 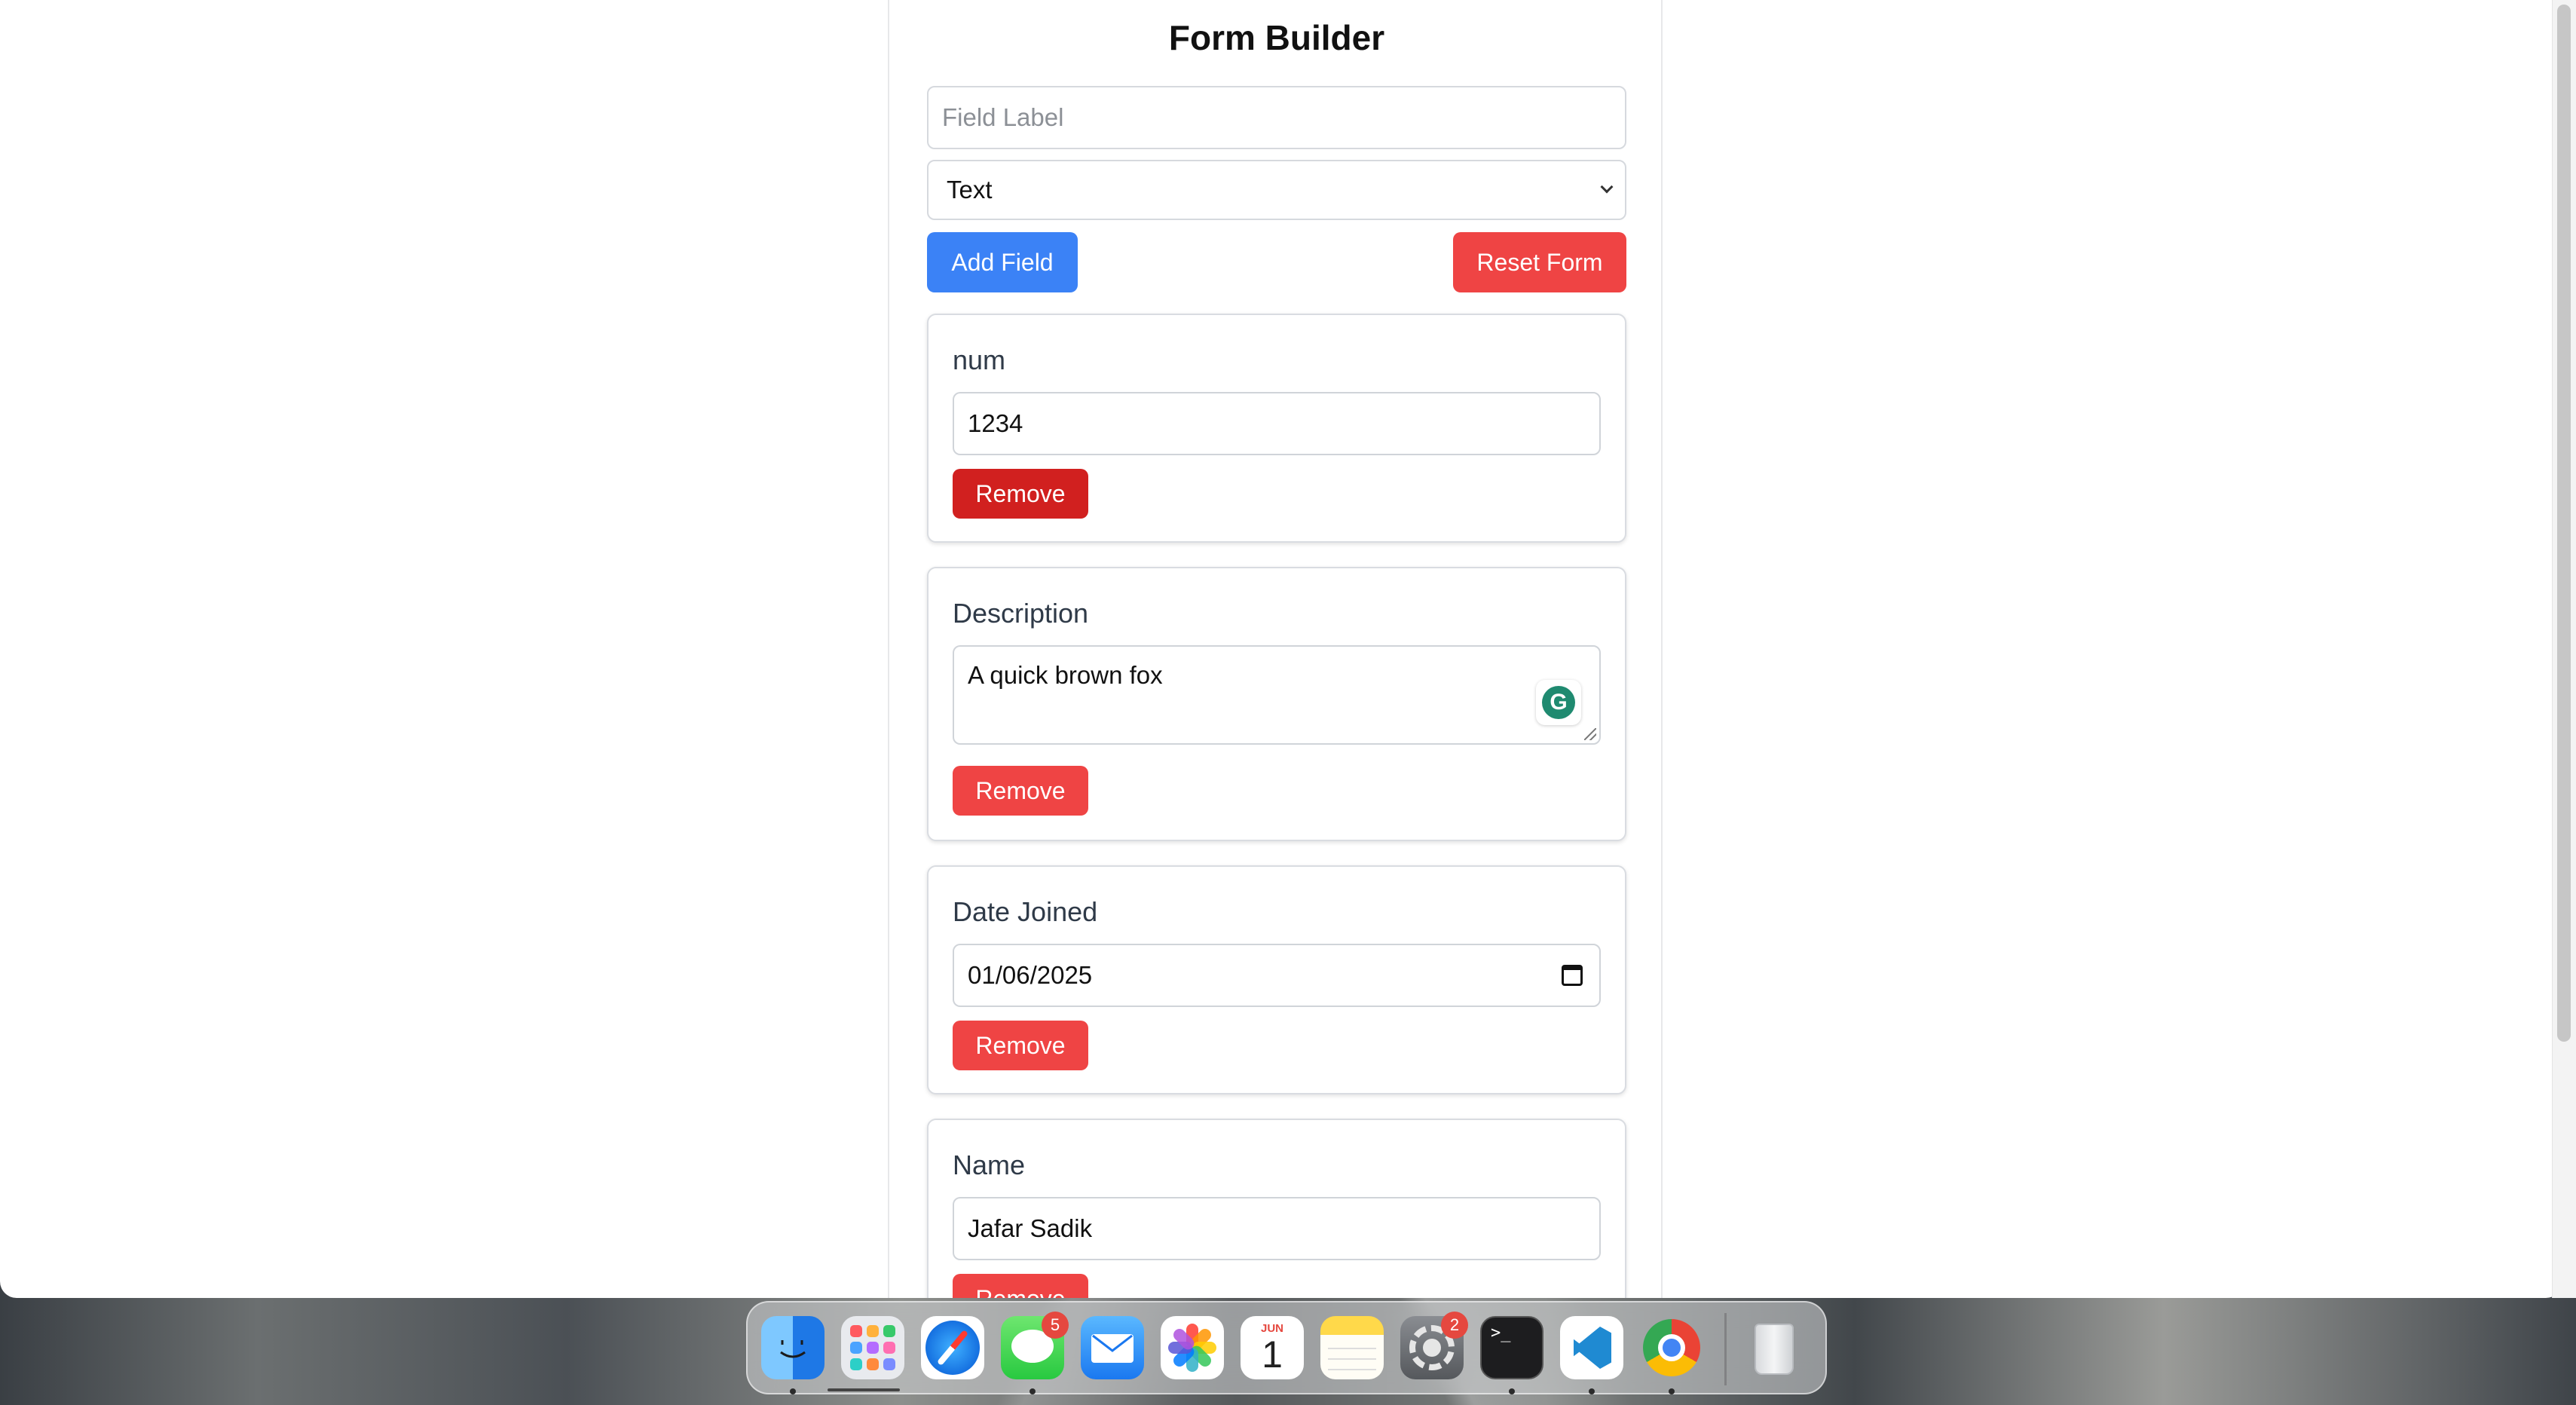 I want to click on field-card-description: Description A quick brown fox G Remove, so click(x=1276, y=704).